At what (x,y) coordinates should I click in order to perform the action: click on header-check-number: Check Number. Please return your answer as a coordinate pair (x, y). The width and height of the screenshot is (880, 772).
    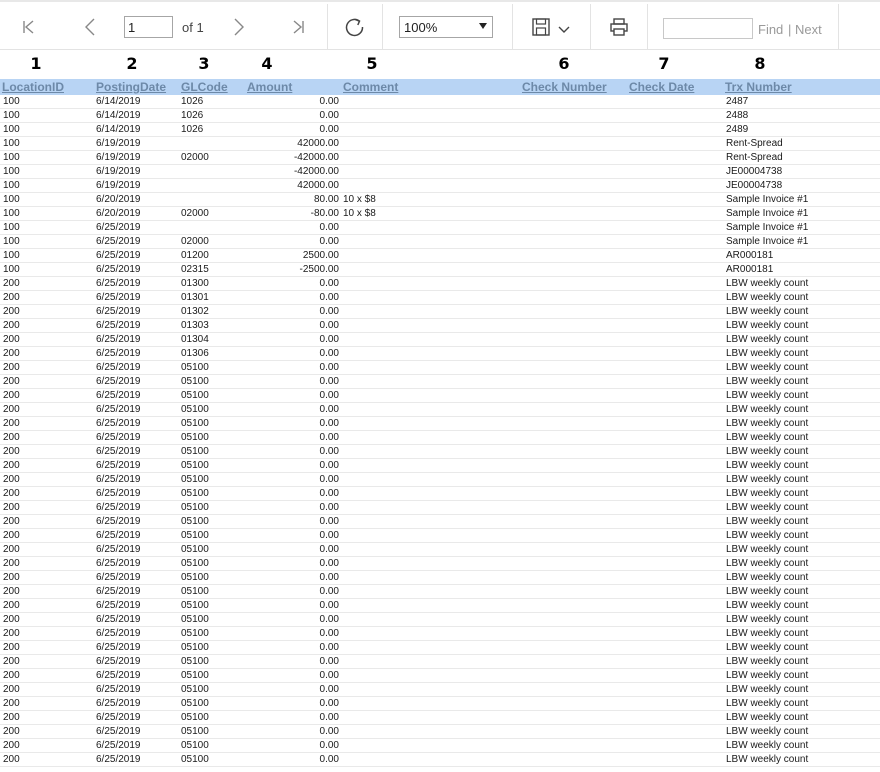
    Looking at the image, I should click on (564, 87).